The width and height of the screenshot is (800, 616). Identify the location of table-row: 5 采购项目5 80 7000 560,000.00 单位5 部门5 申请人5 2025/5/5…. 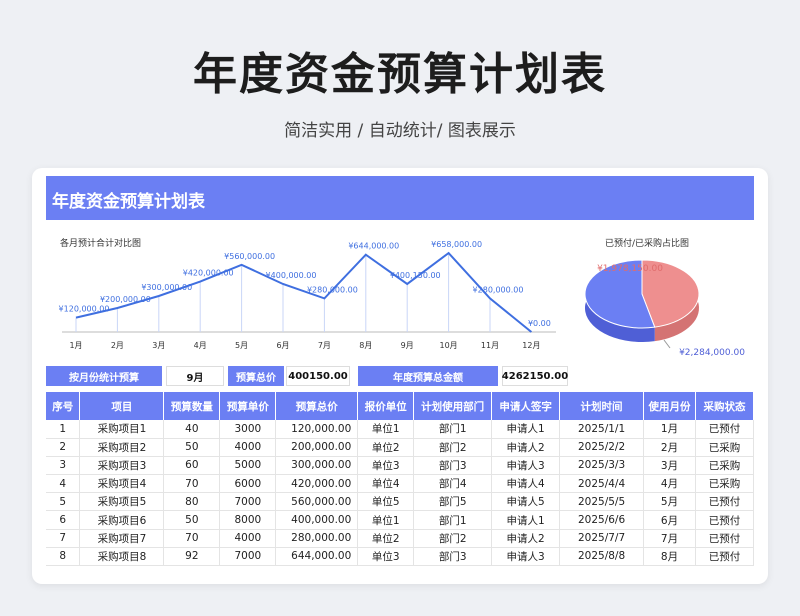
(400, 502).